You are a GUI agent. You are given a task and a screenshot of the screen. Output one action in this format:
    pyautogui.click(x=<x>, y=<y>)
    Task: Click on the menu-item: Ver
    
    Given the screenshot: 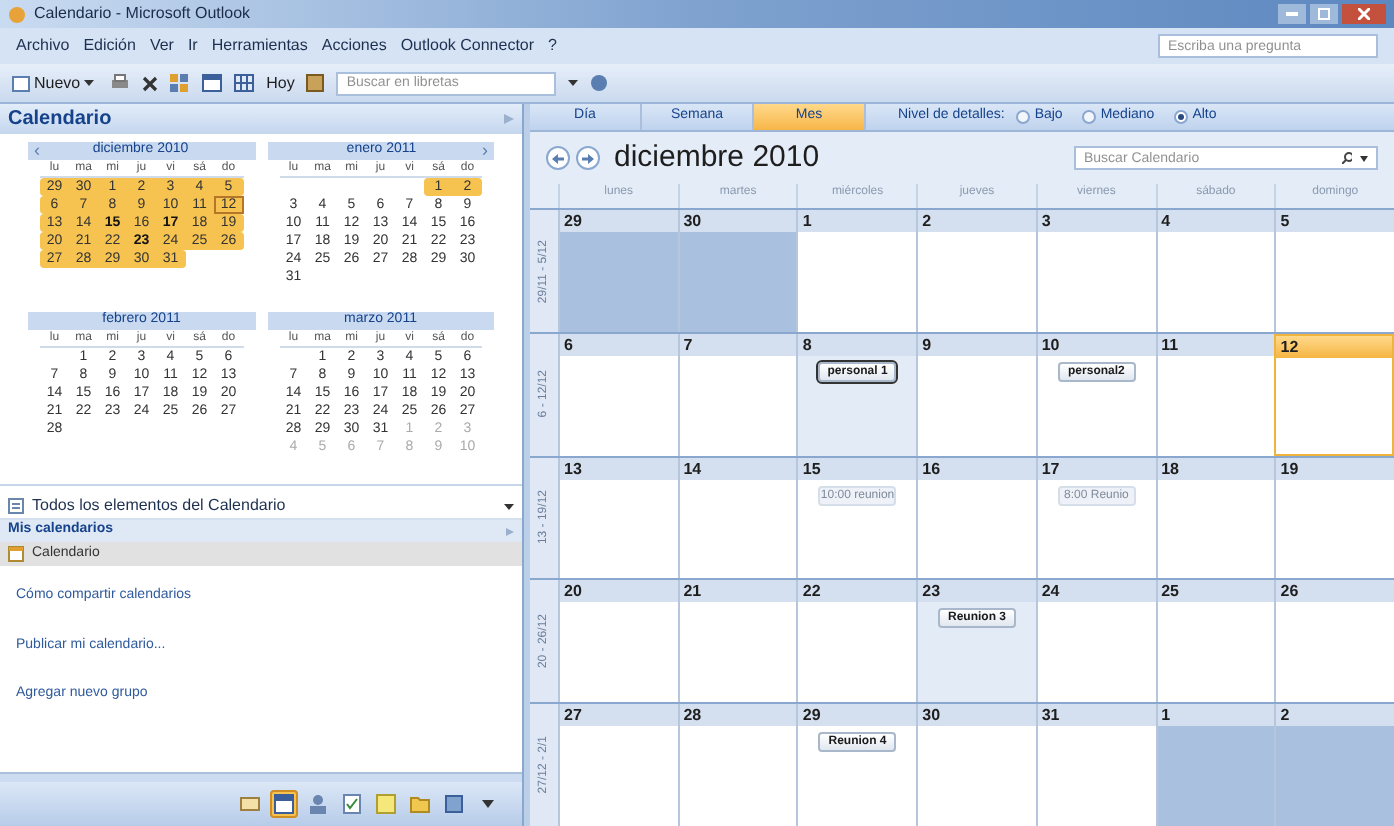 What is the action you would take?
    pyautogui.click(x=161, y=46)
    